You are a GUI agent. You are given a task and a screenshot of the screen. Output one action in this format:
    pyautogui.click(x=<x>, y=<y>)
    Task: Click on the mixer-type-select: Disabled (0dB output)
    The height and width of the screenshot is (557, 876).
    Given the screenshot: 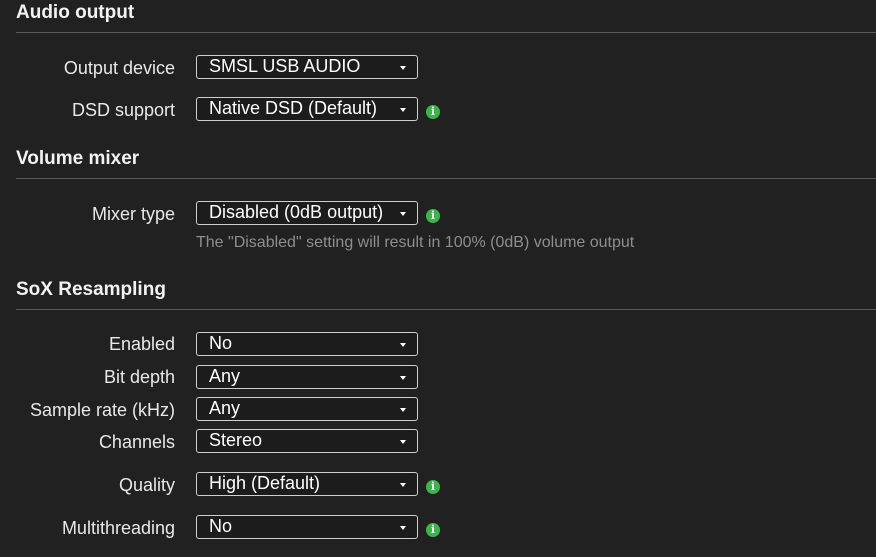 What is the action you would take?
    pyautogui.click(x=307, y=213)
    